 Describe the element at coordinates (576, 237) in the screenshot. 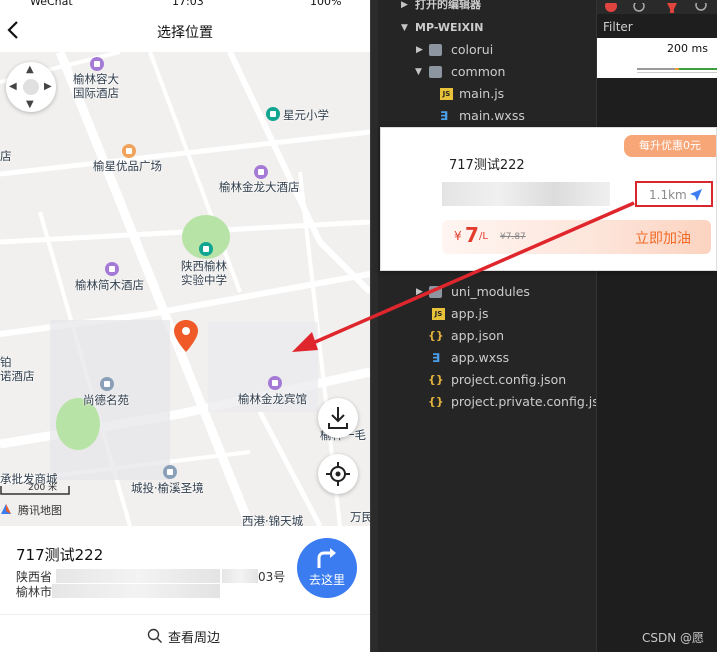

I see `price-bar: ¥ 7 /L ¥7.87 立即加油` at that location.